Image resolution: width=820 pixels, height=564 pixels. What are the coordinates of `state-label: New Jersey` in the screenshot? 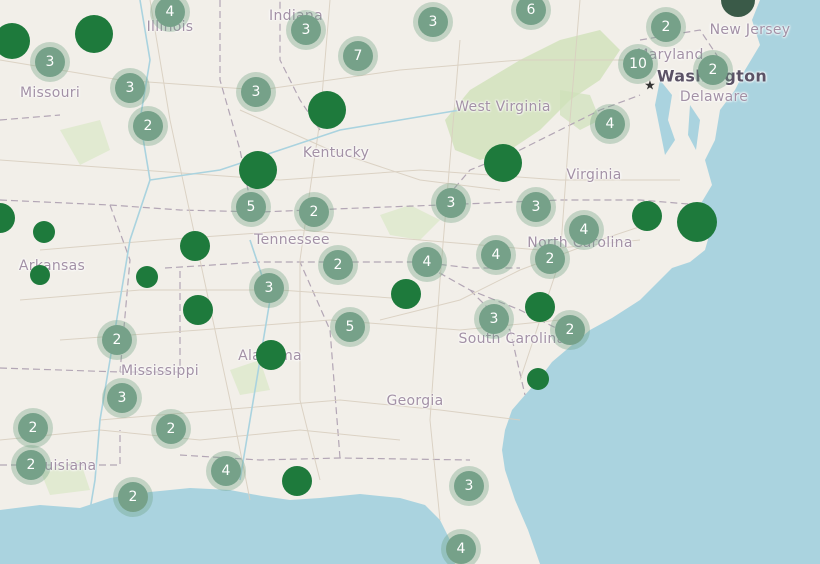 It's located at (750, 30).